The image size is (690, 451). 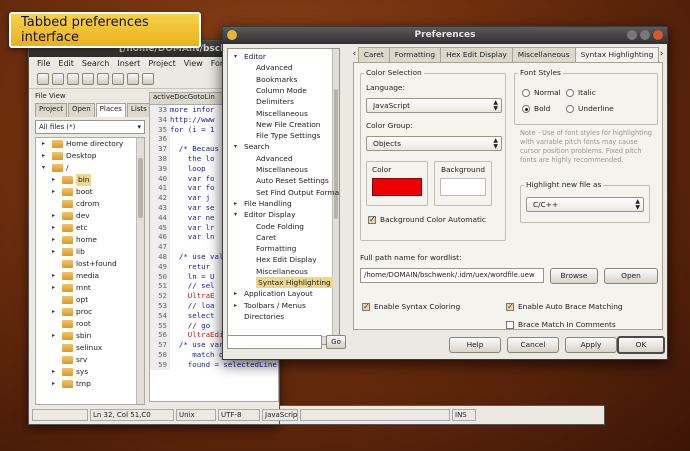 I want to click on tab-scroll-left-icon: ‹, so click(x=354, y=54).